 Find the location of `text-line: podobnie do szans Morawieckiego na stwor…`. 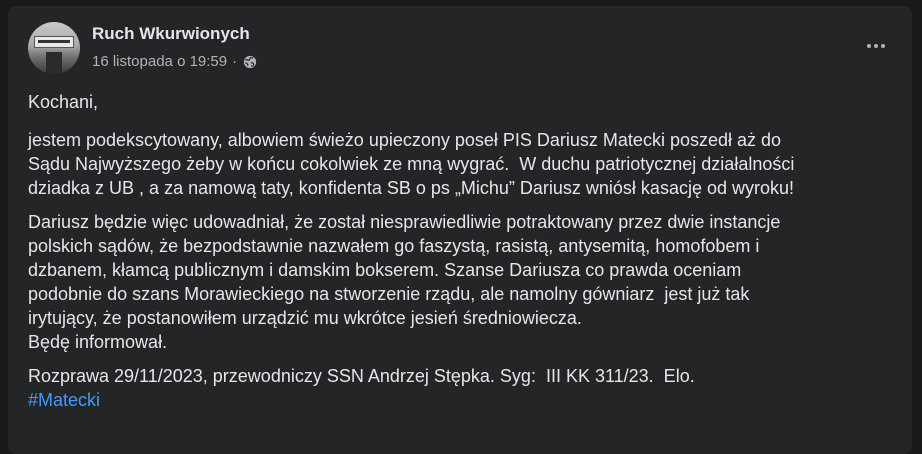

text-line: podobnie do szans Morawieckiego na stwor… is located at coordinates (389, 294).